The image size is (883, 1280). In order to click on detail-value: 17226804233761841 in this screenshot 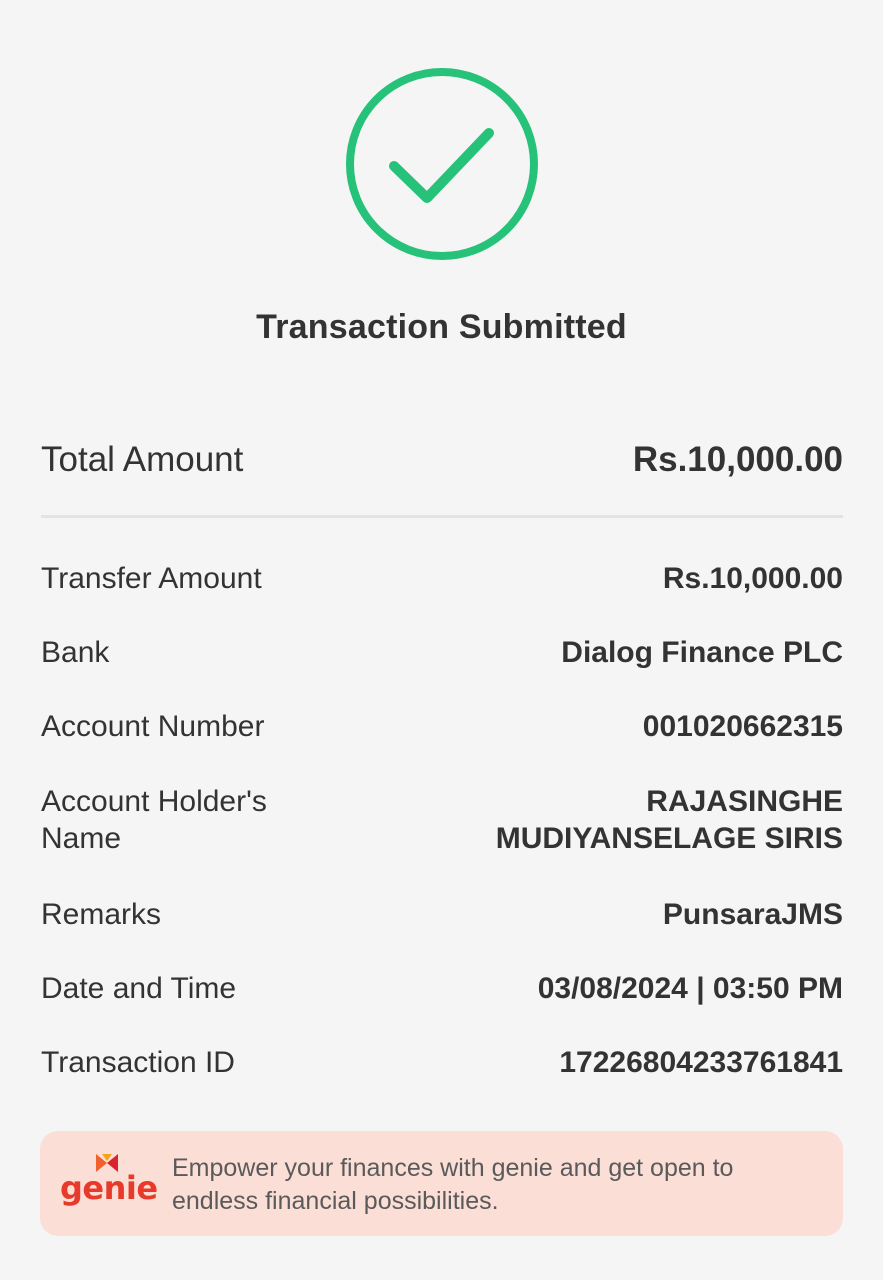, I will do `click(701, 1062)`.